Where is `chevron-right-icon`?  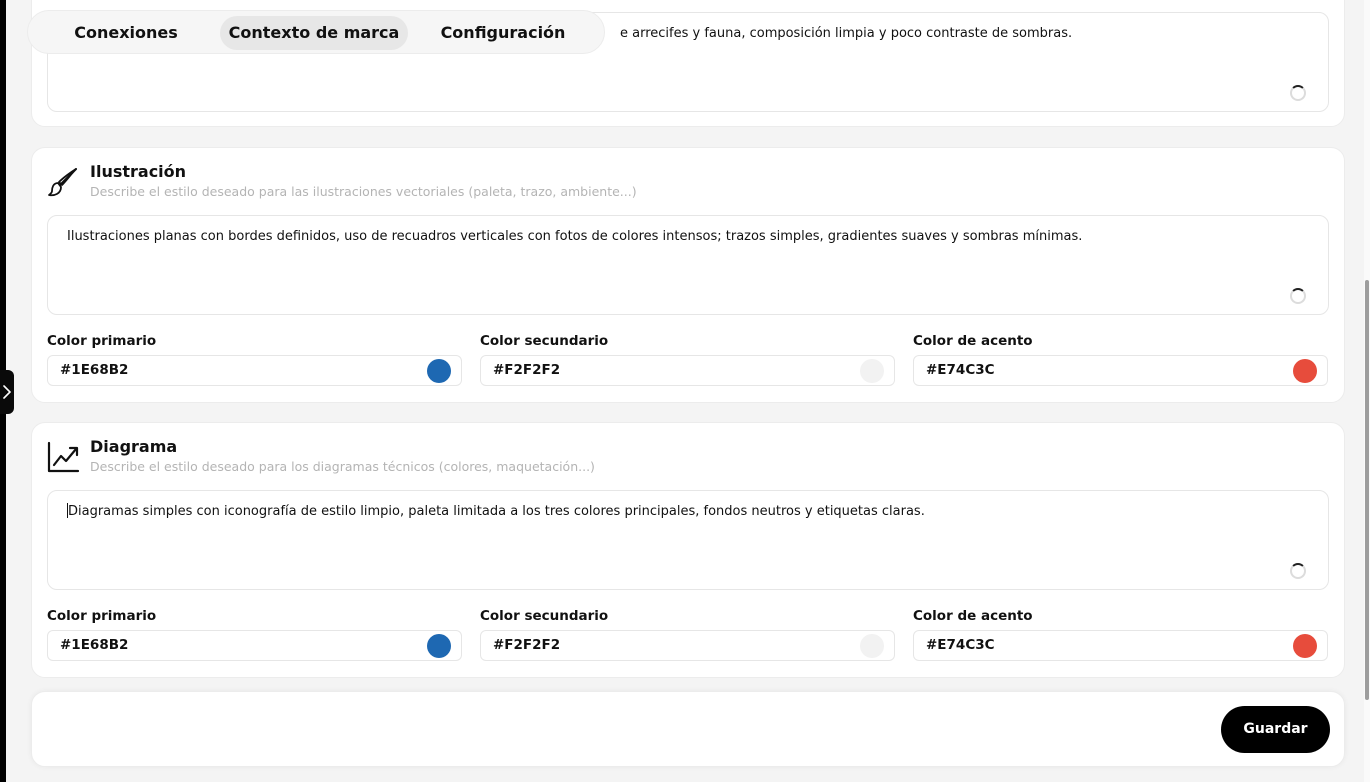
chevron-right-icon is located at coordinates (7, 392).